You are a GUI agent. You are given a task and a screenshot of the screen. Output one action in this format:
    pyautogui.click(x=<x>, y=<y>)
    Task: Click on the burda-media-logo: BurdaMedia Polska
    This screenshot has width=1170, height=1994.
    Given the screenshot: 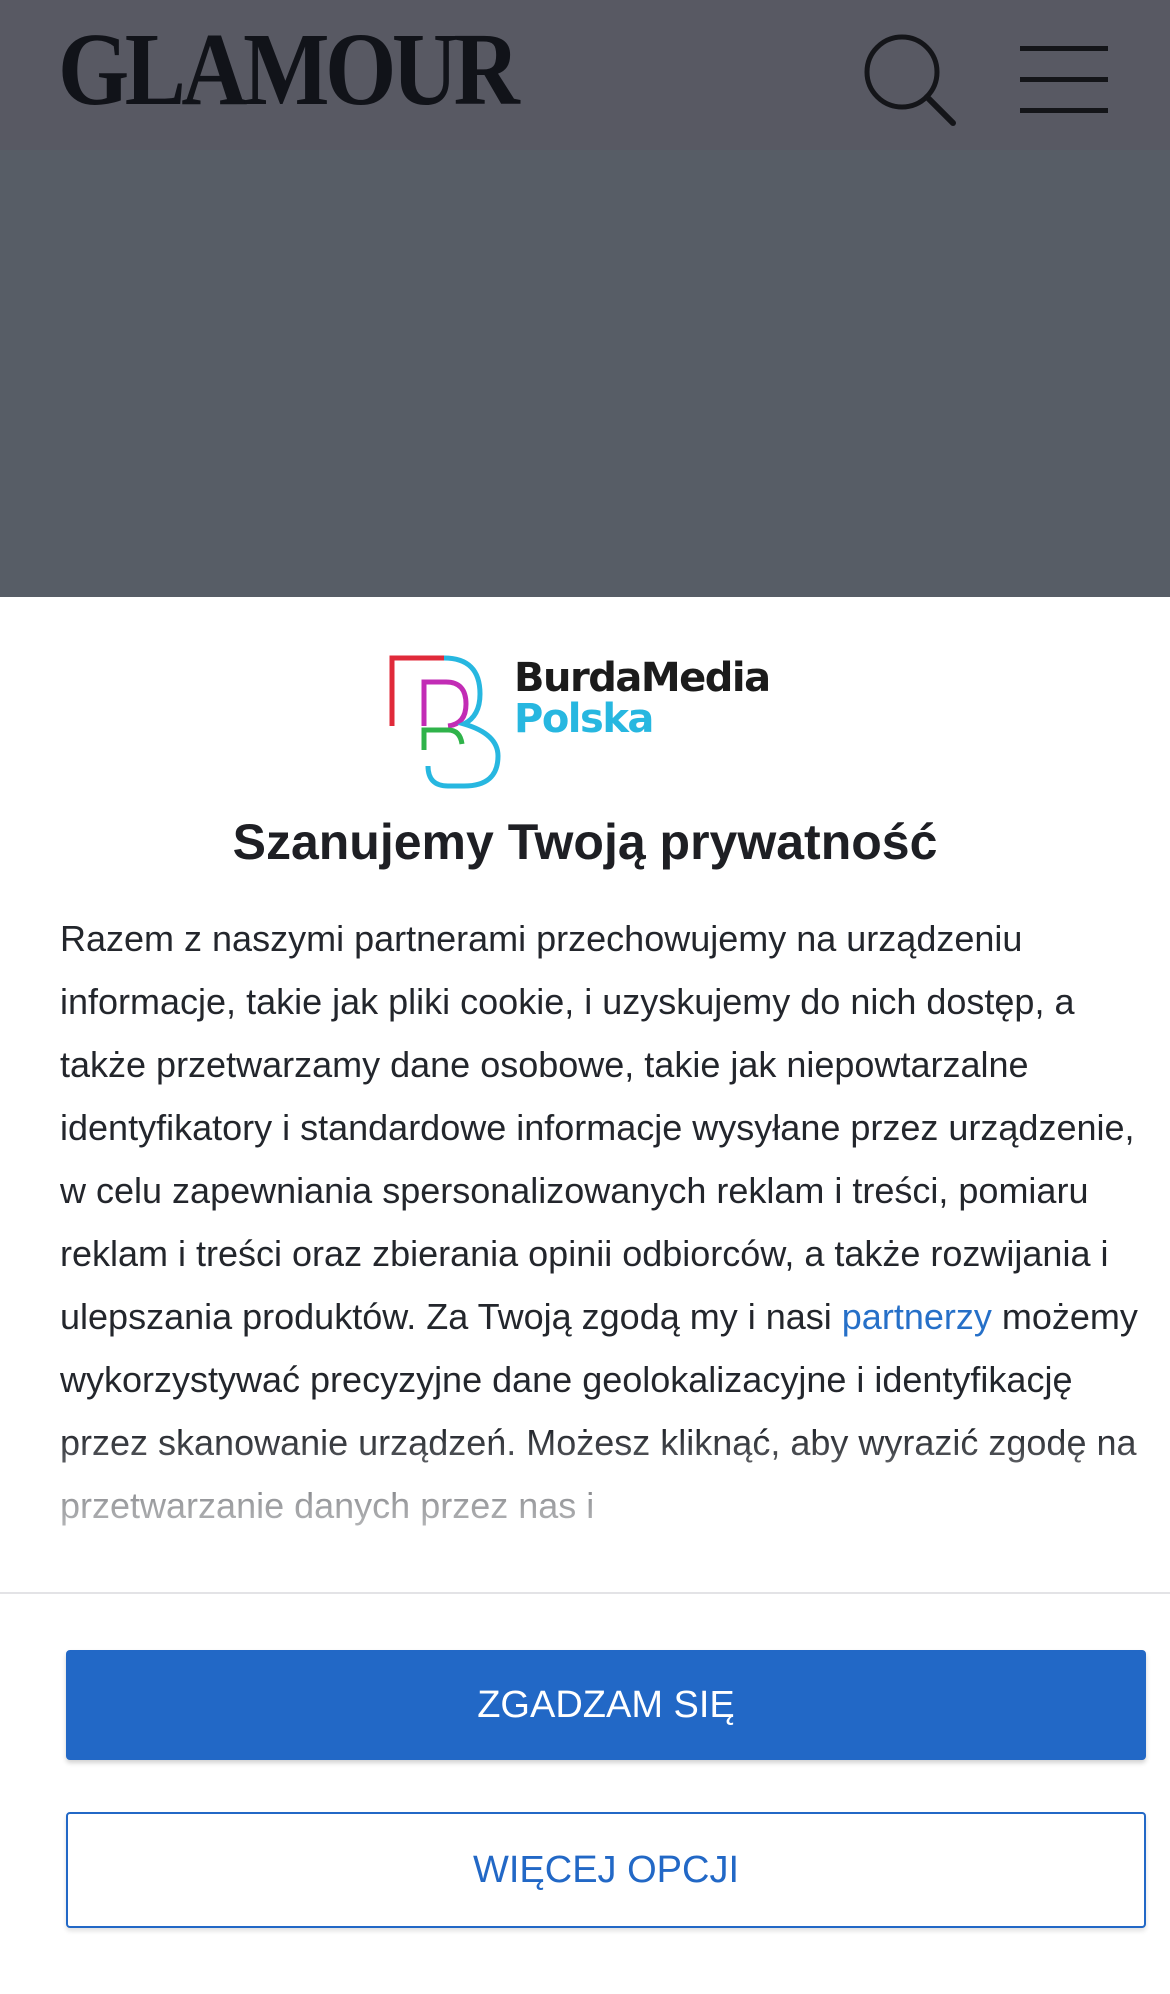 What is the action you would take?
    pyautogui.click(x=588, y=722)
    